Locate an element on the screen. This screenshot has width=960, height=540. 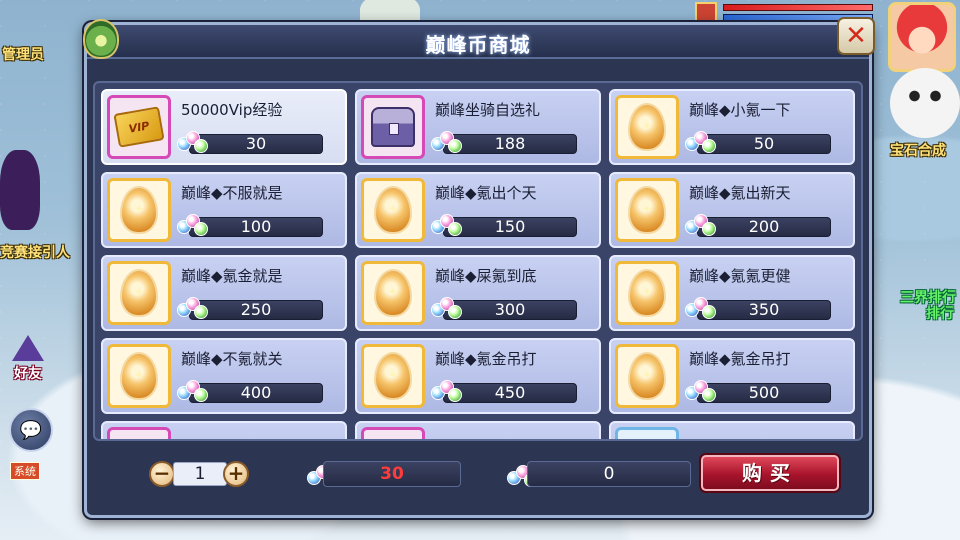
item-name: 巅峰◆小氪一下 is located at coordinates (740, 110).